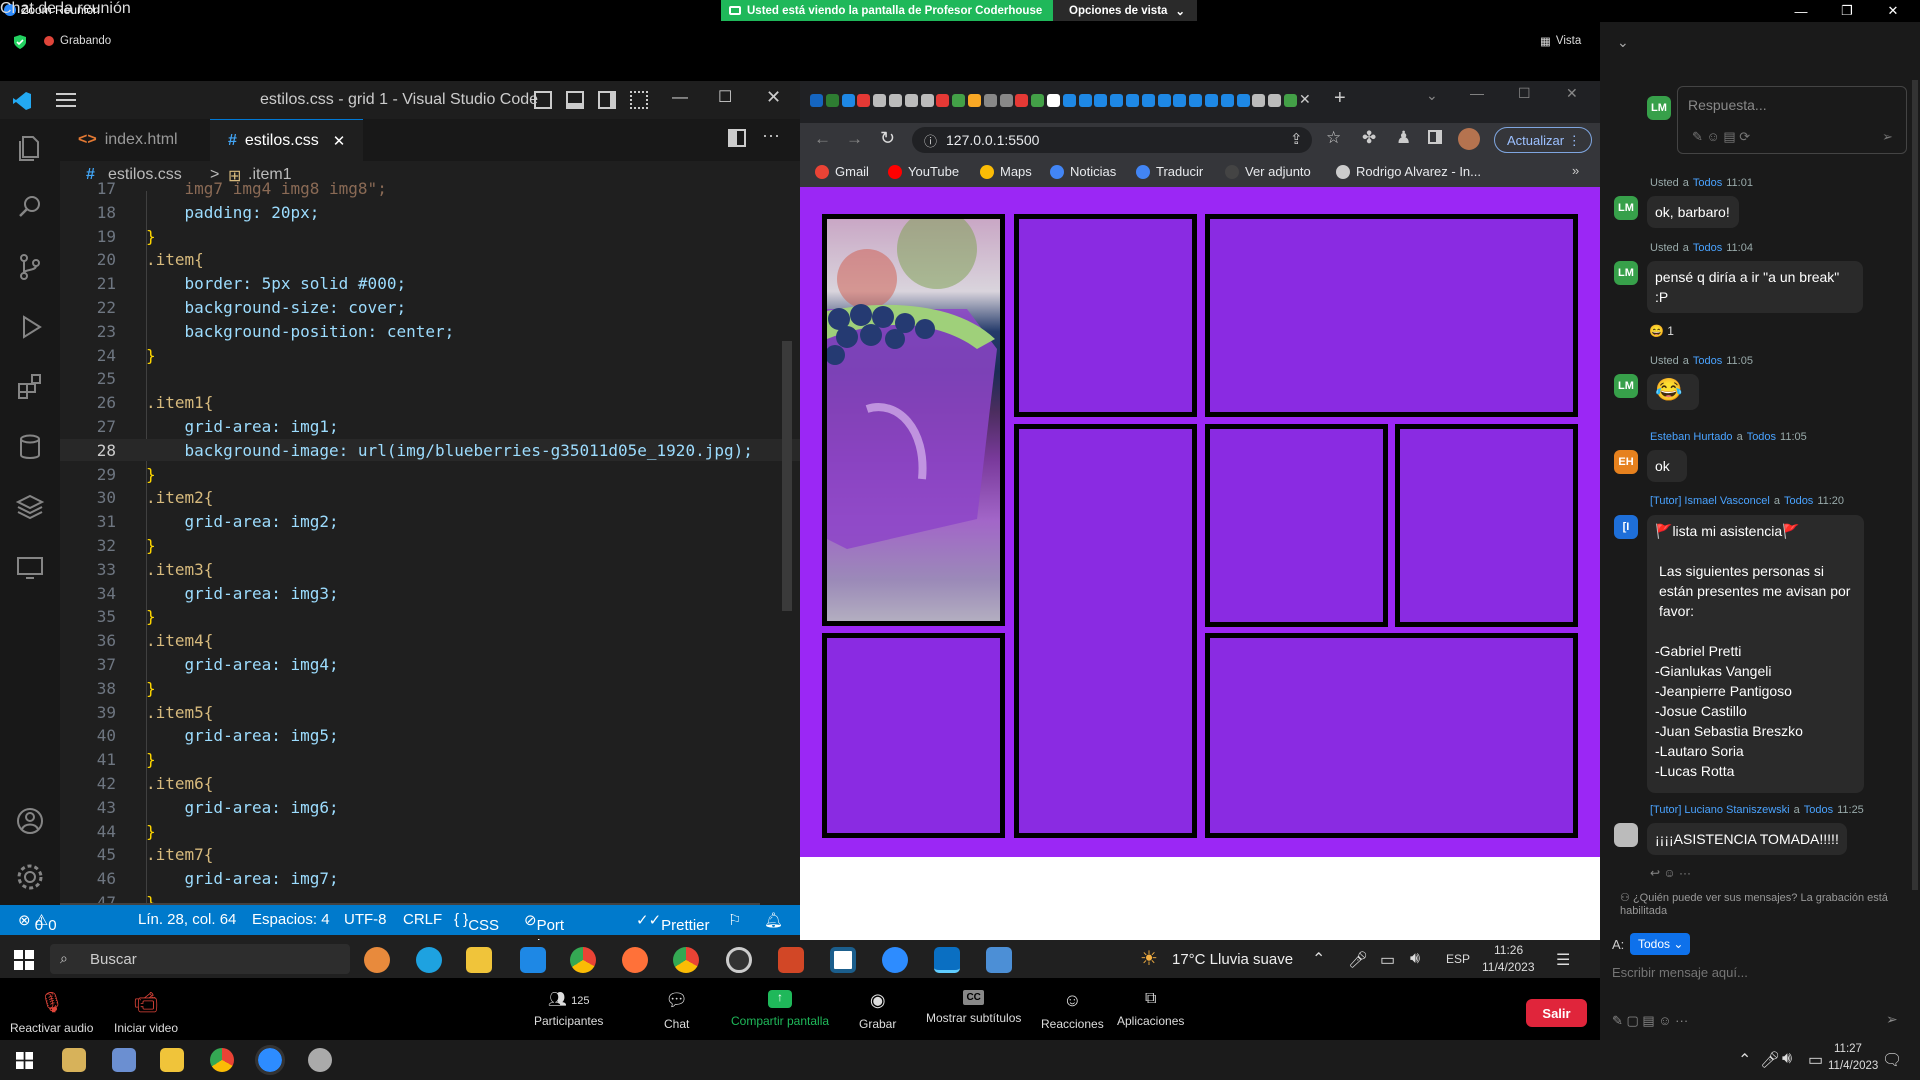 The width and height of the screenshot is (1920, 1080). Describe the element at coordinates (30, 507) in the screenshot. I see `layers-icon` at that location.